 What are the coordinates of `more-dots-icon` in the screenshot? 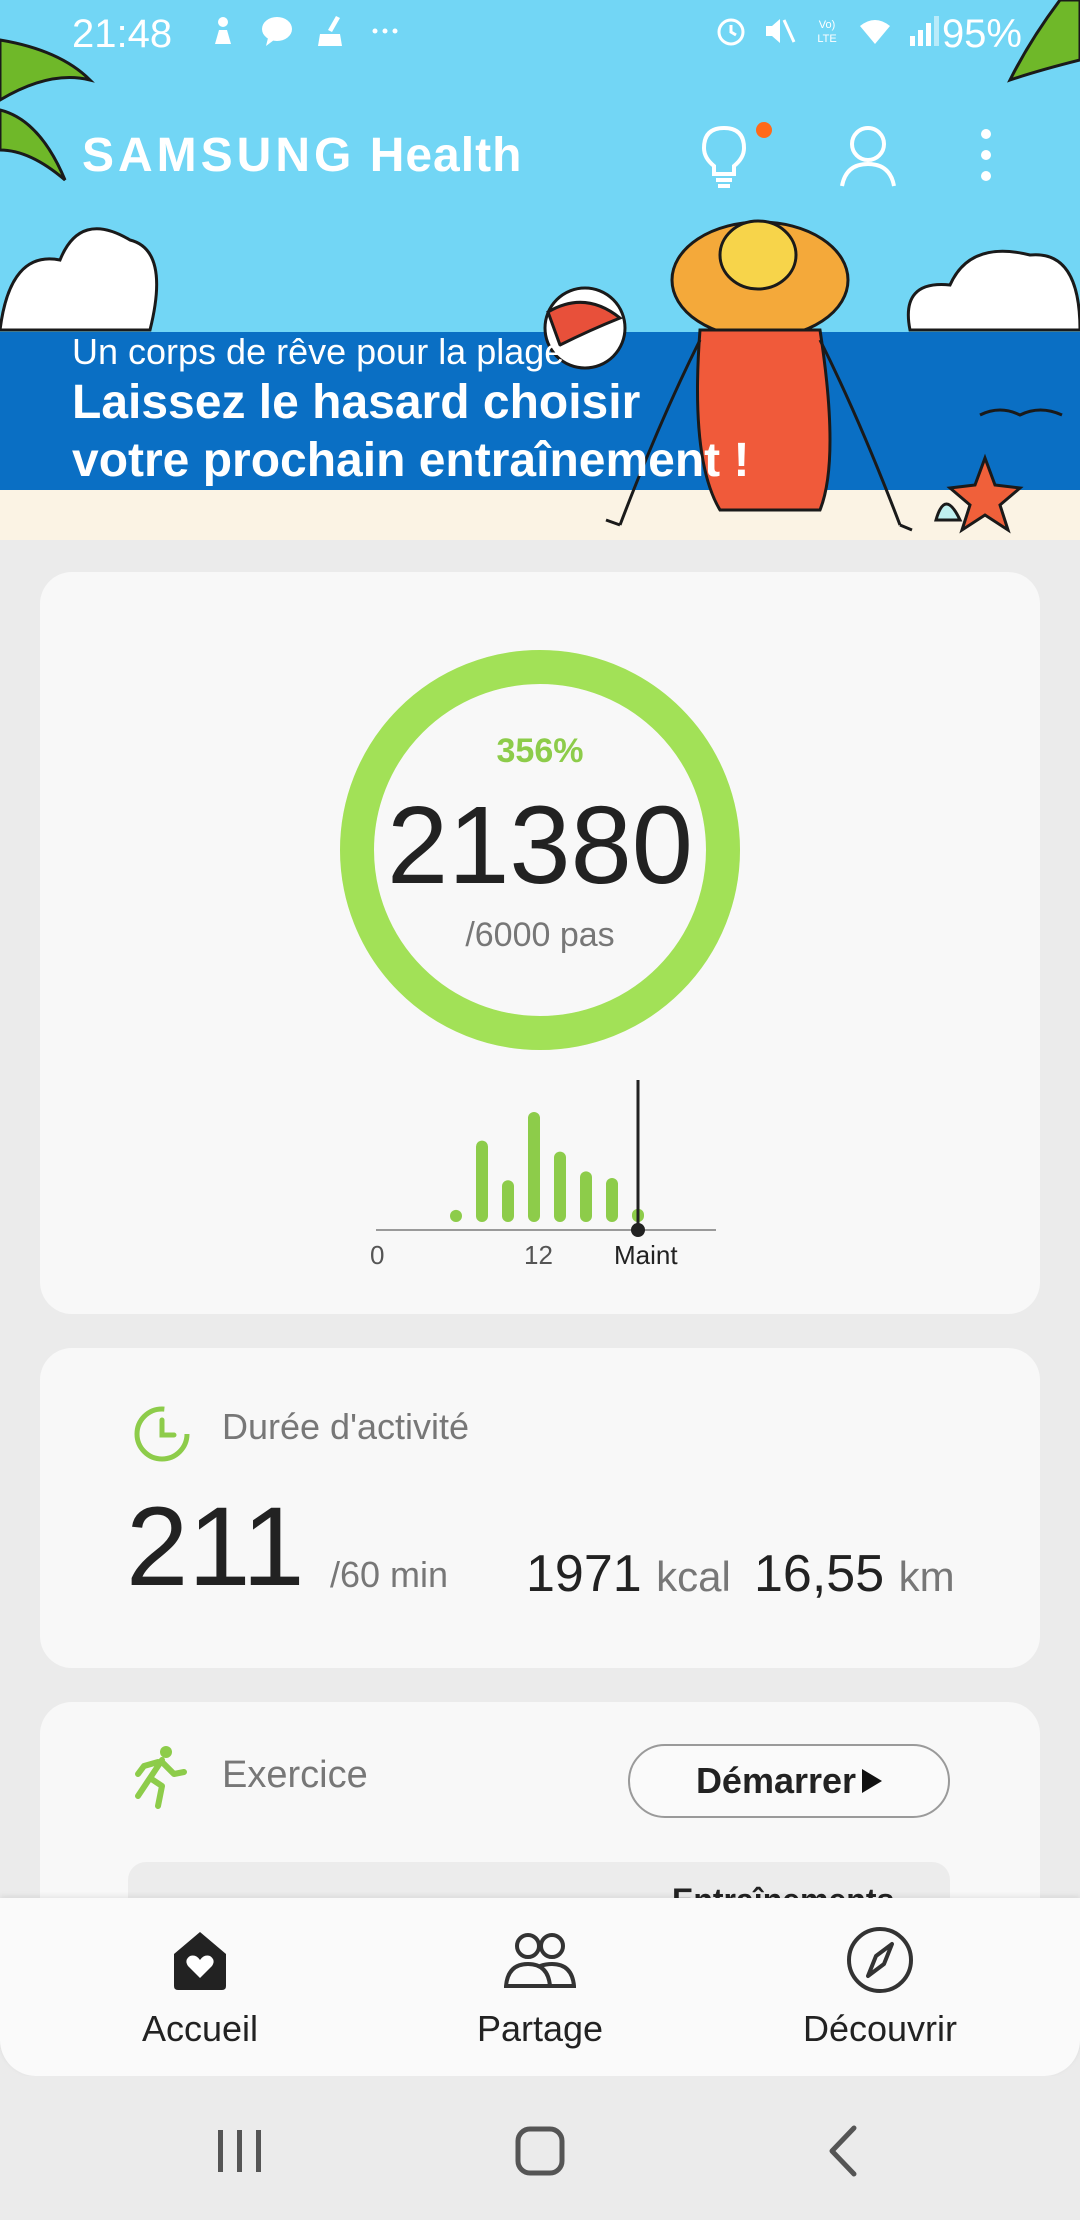 It's located at (385, 31).